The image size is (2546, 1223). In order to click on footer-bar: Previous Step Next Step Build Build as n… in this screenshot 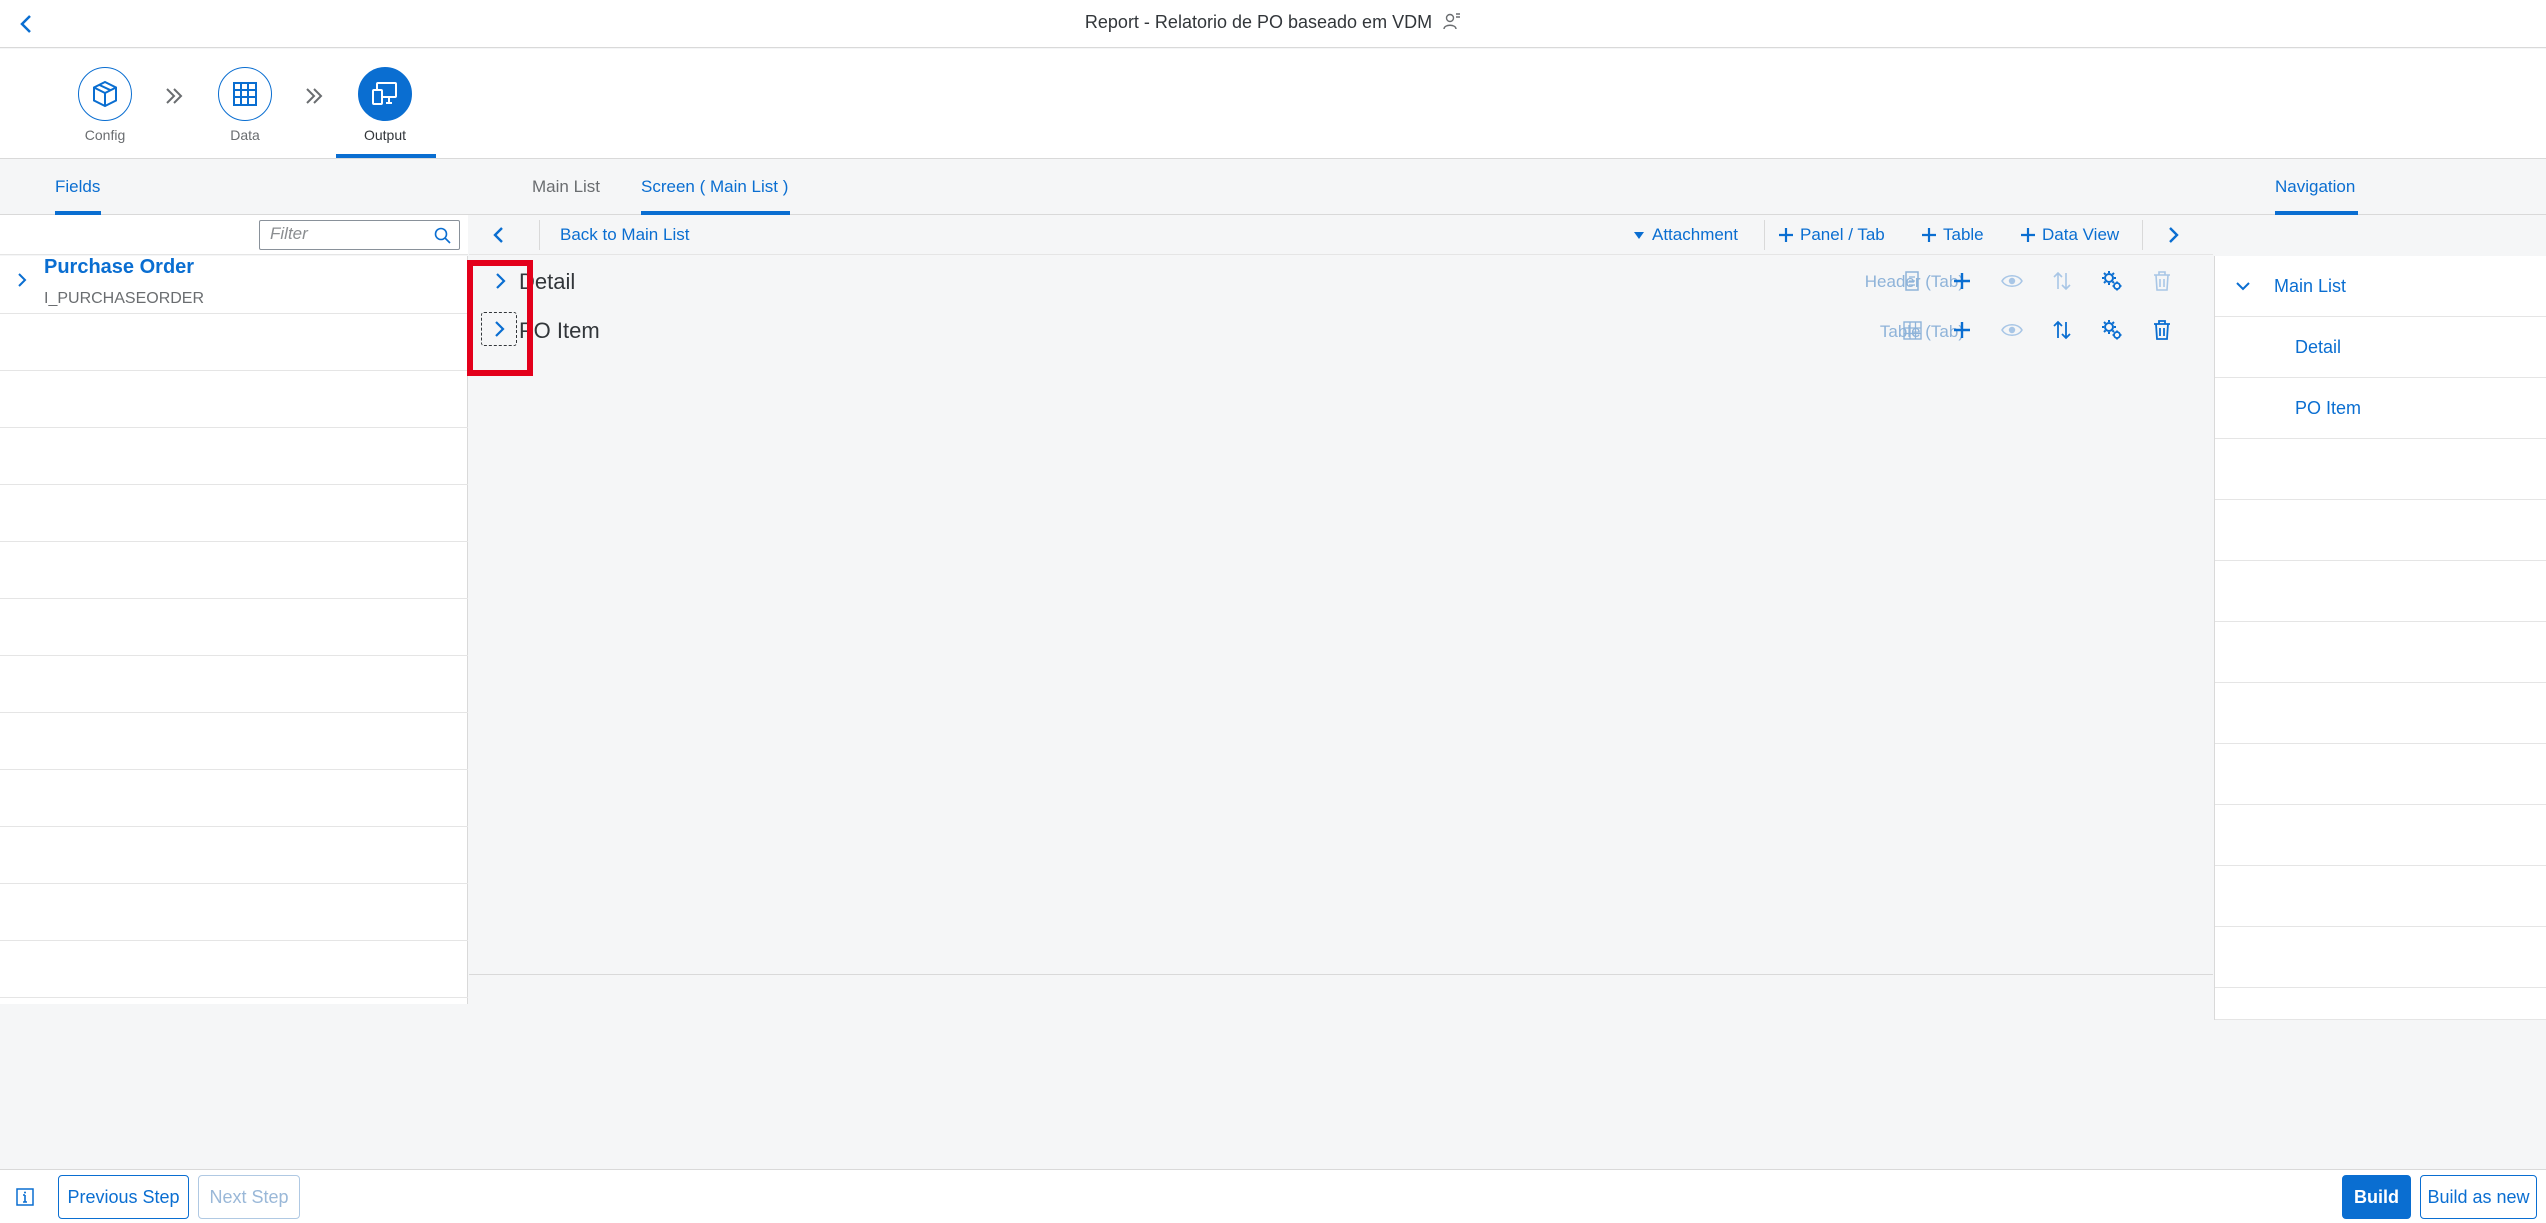, I will do `click(1273, 1196)`.